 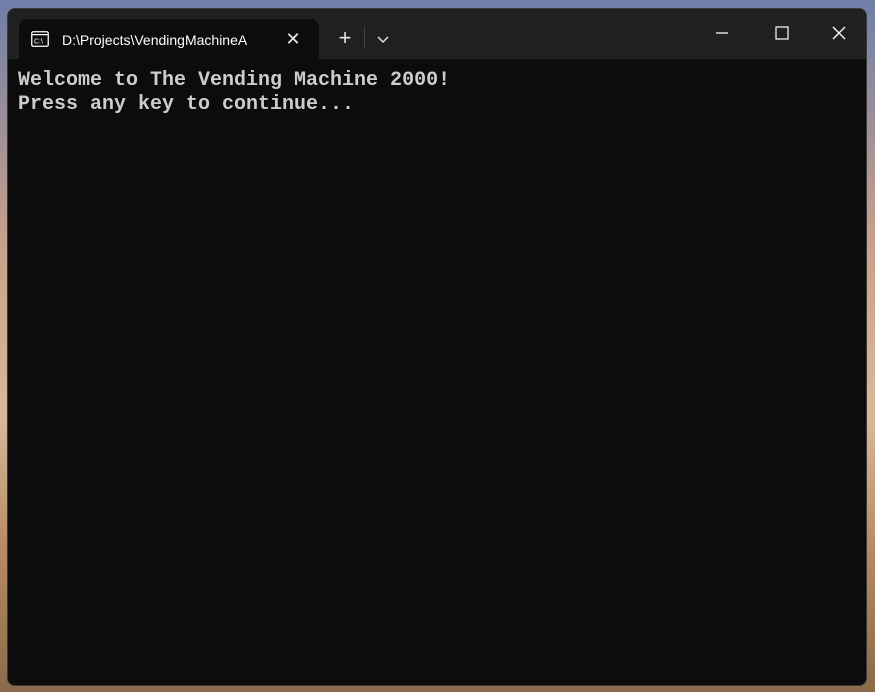 I want to click on tab-close-button: ✕, so click(x=293, y=39).